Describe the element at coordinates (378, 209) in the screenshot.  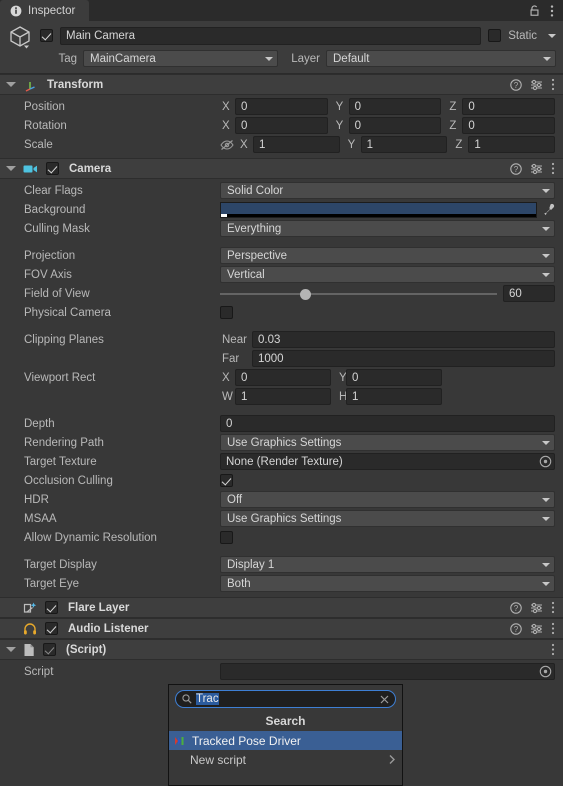
I see `background-color-swatch` at that location.